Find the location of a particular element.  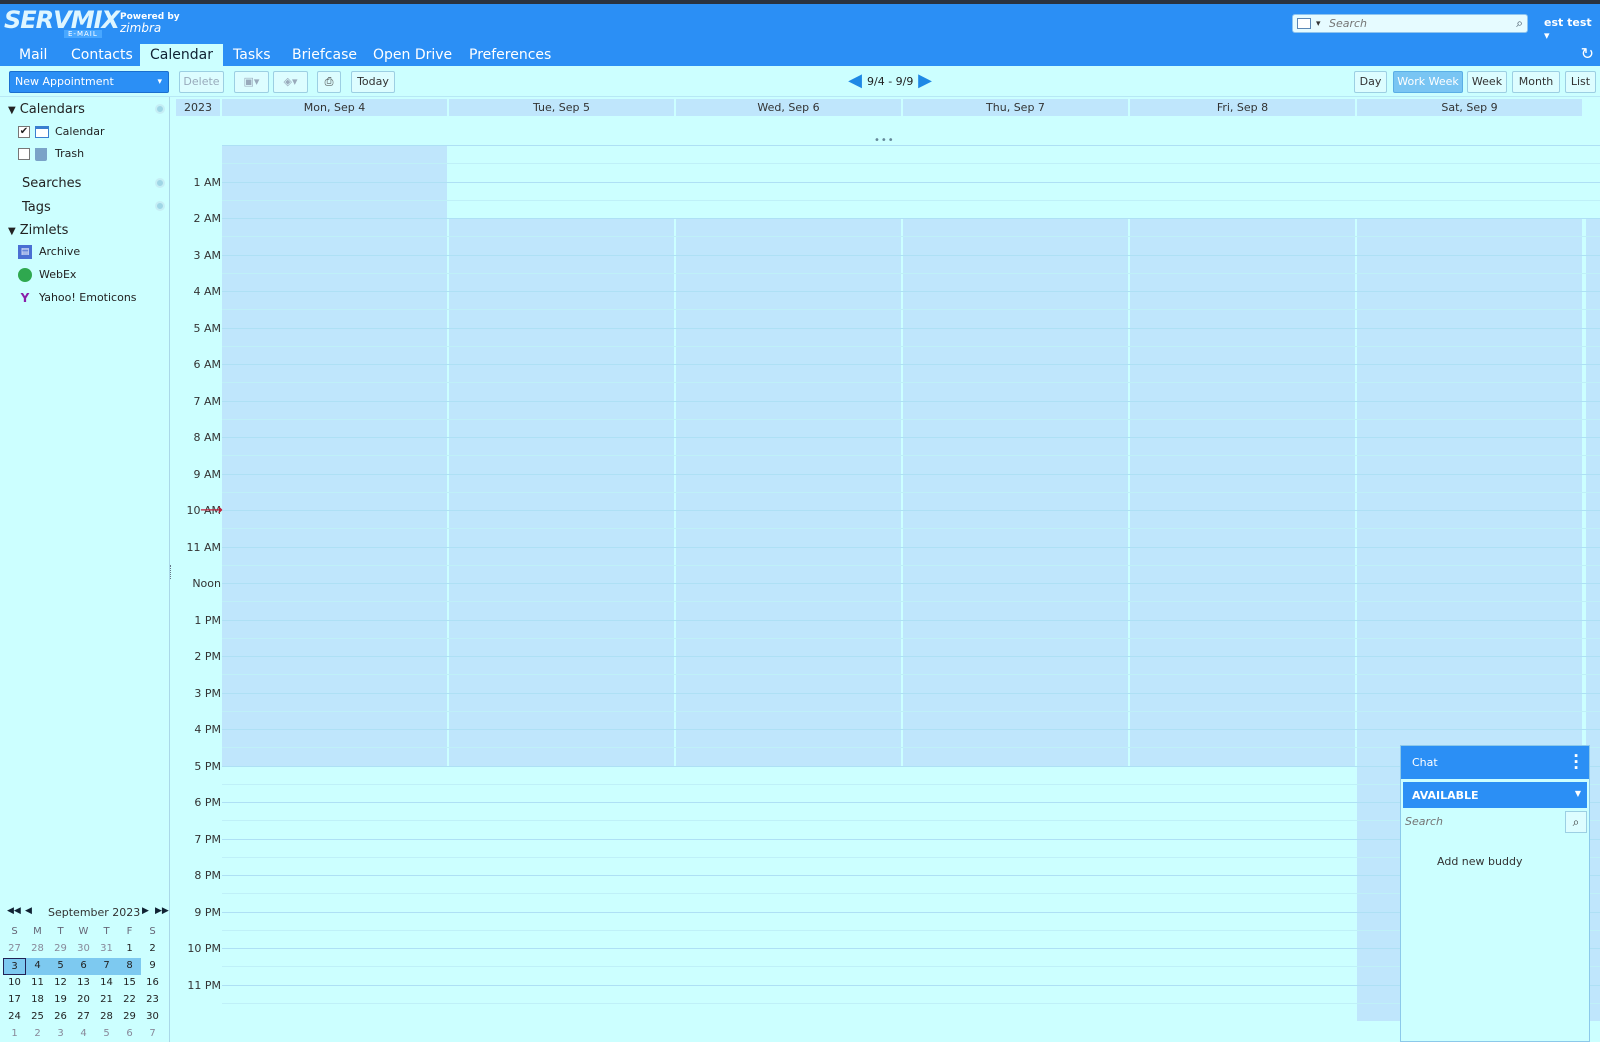

mini-calendar-day: 20 is located at coordinates (83, 1000).